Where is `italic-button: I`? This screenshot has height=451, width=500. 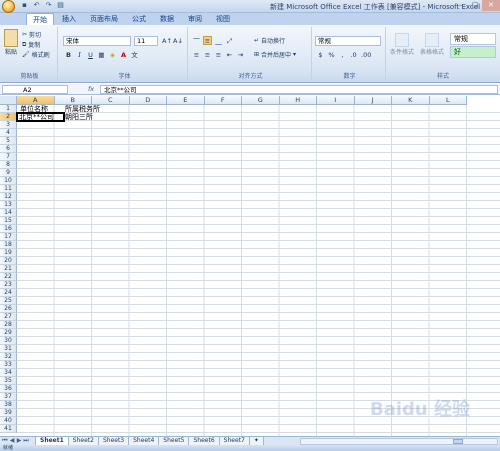 italic-button: I is located at coordinates (79, 54).